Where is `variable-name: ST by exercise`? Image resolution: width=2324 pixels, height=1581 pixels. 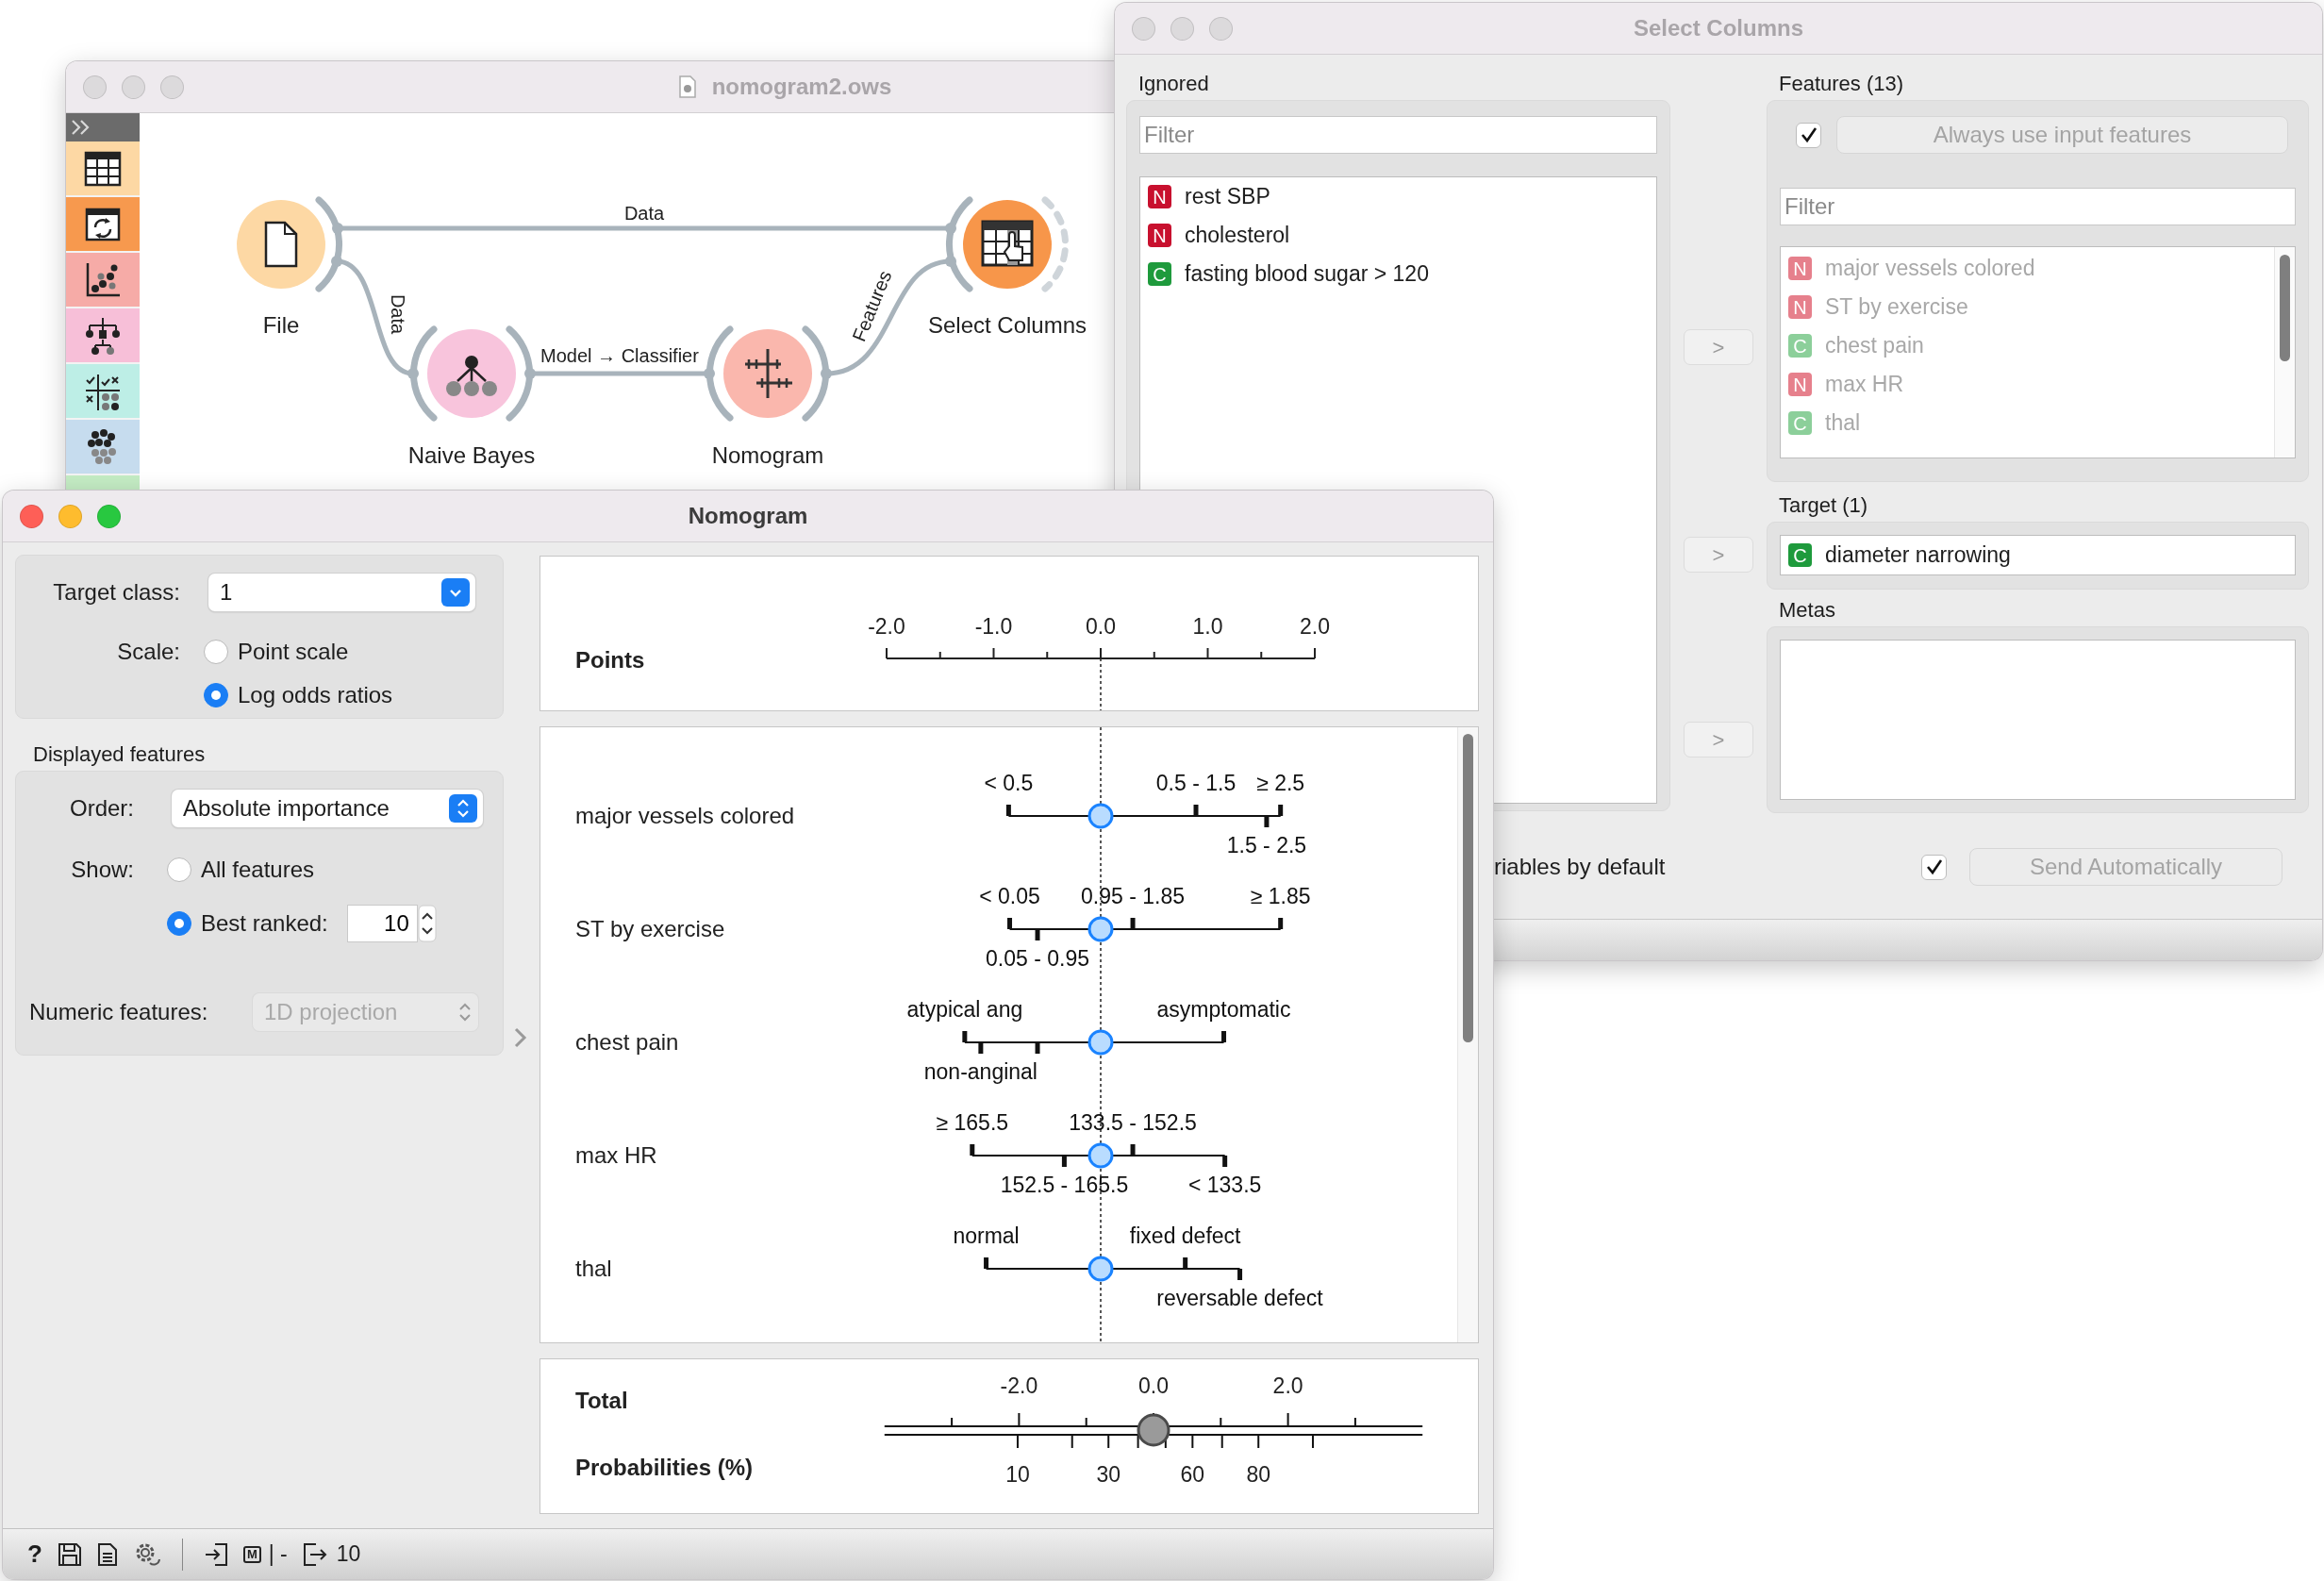
variable-name: ST by exercise is located at coordinates (1897, 307).